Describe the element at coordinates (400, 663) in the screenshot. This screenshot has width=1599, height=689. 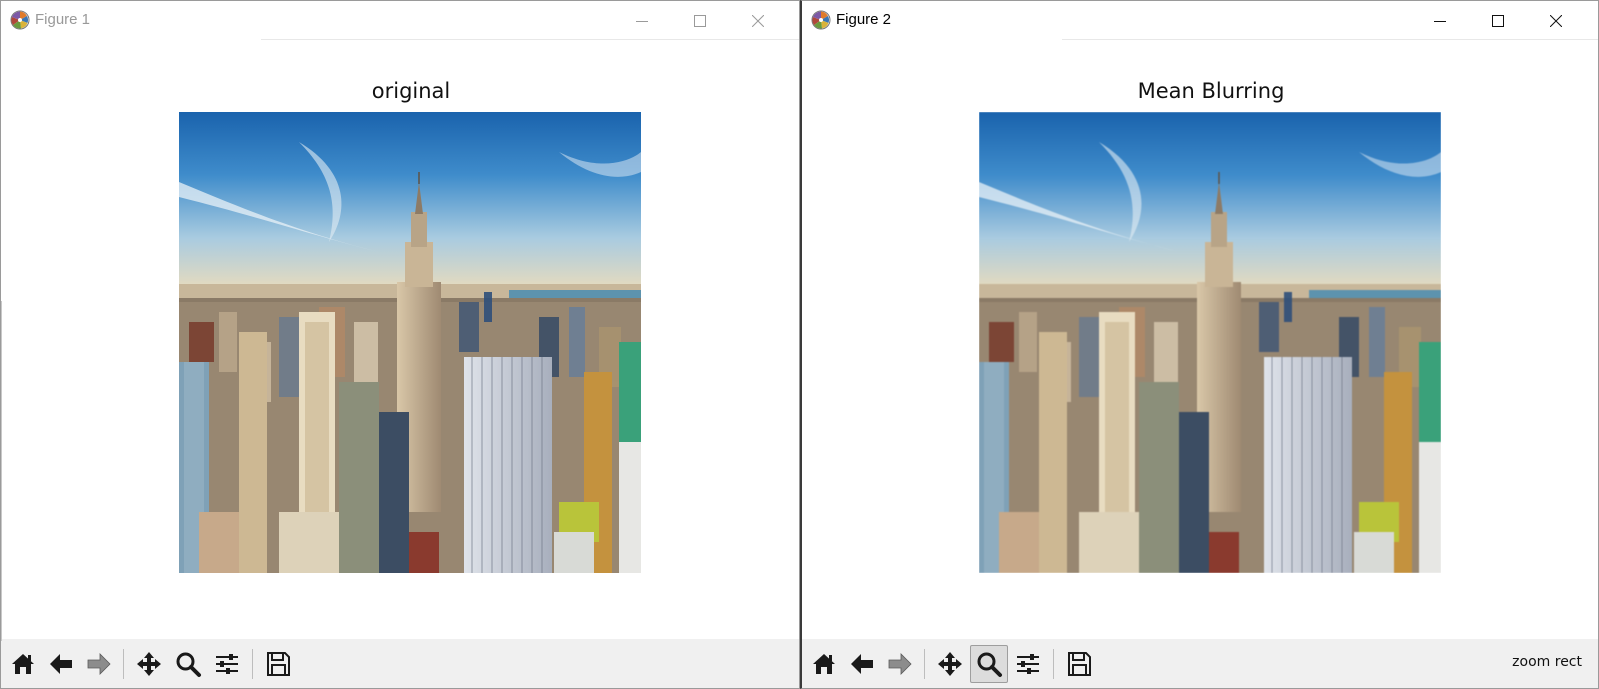
I see `navigation-toolbar` at that location.